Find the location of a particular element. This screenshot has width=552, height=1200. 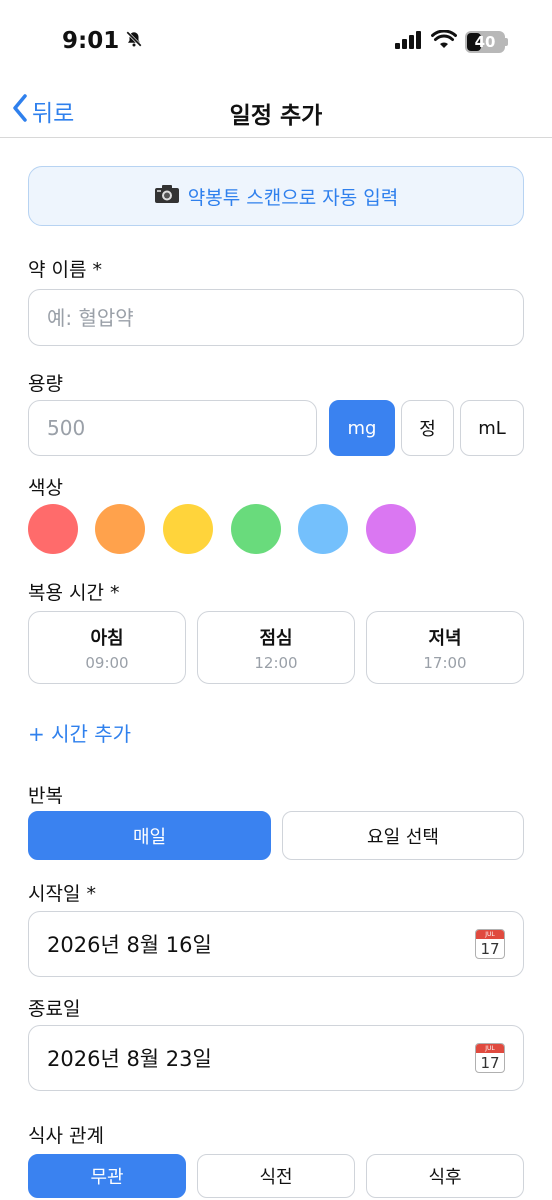

battery-body: 40 is located at coordinates (485, 42).